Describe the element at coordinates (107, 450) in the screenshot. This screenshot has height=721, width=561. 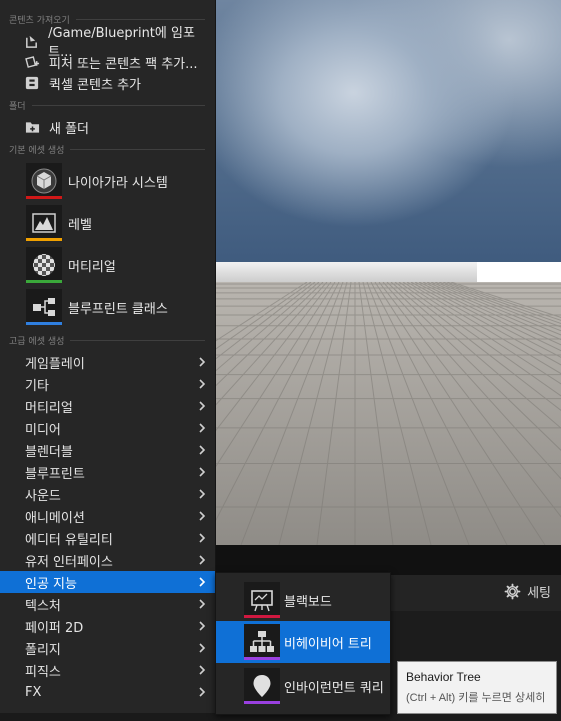
I see `advanced-category-item: 블렌더블` at that location.